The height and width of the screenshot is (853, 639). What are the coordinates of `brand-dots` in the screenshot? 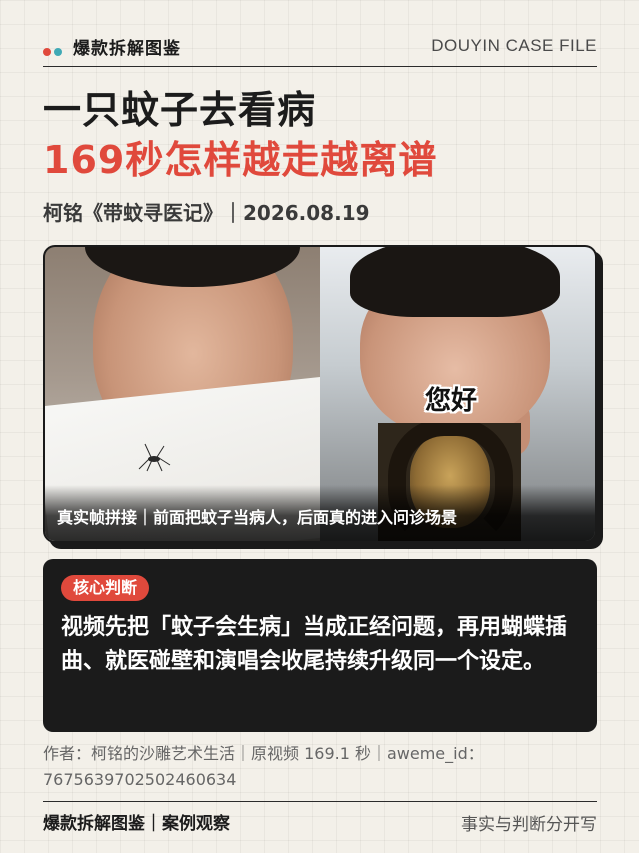 It's located at (54, 50).